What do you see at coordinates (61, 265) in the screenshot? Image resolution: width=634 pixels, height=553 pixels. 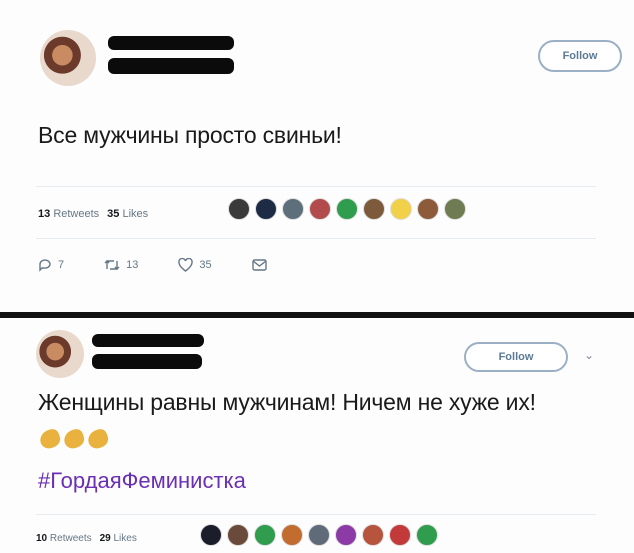 I see `reply-count: 7` at bounding box center [61, 265].